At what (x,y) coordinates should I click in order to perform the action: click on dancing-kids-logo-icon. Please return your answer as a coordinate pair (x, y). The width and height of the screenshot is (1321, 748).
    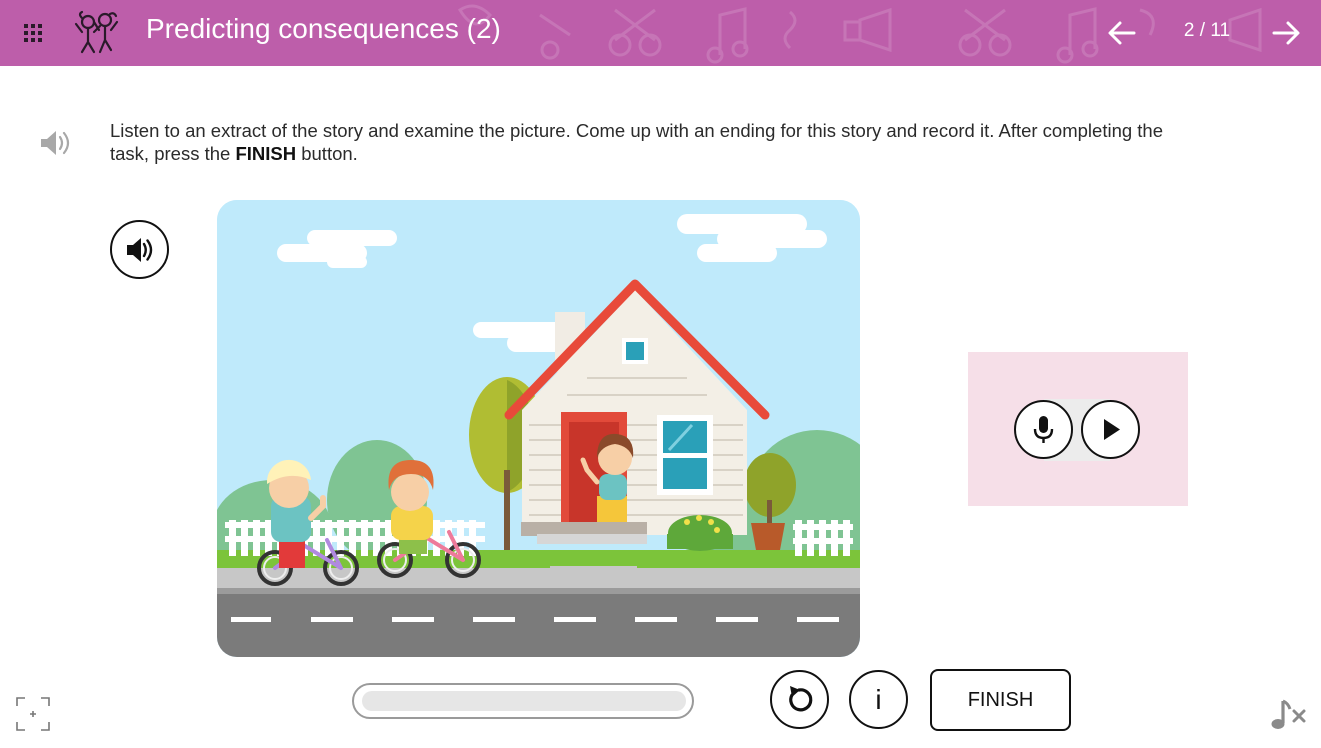
    Looking at the image, I should click on (96, 32).